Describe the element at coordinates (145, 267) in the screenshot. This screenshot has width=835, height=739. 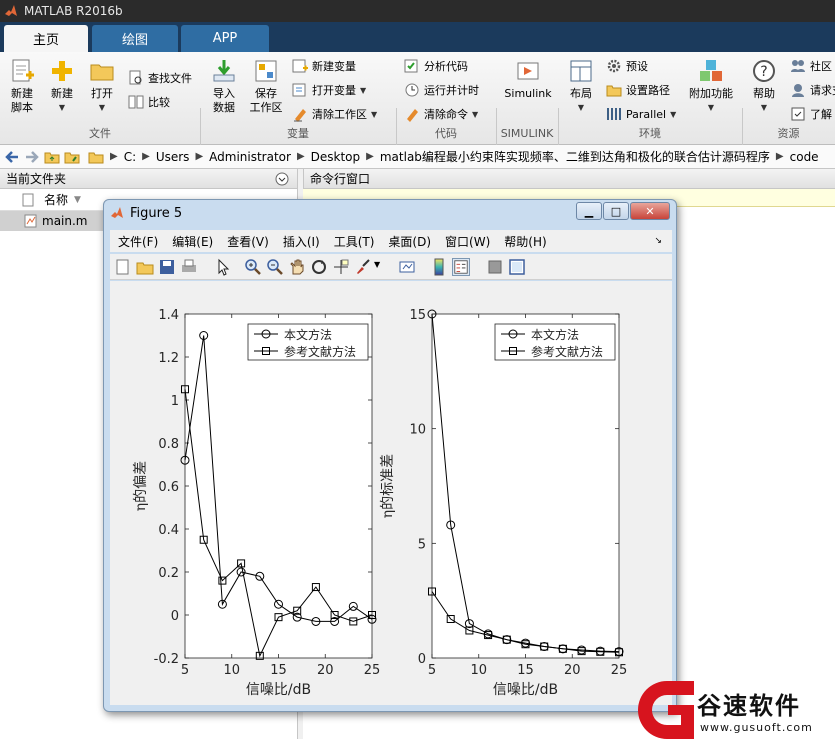
I see `open-file-icon` at that location.